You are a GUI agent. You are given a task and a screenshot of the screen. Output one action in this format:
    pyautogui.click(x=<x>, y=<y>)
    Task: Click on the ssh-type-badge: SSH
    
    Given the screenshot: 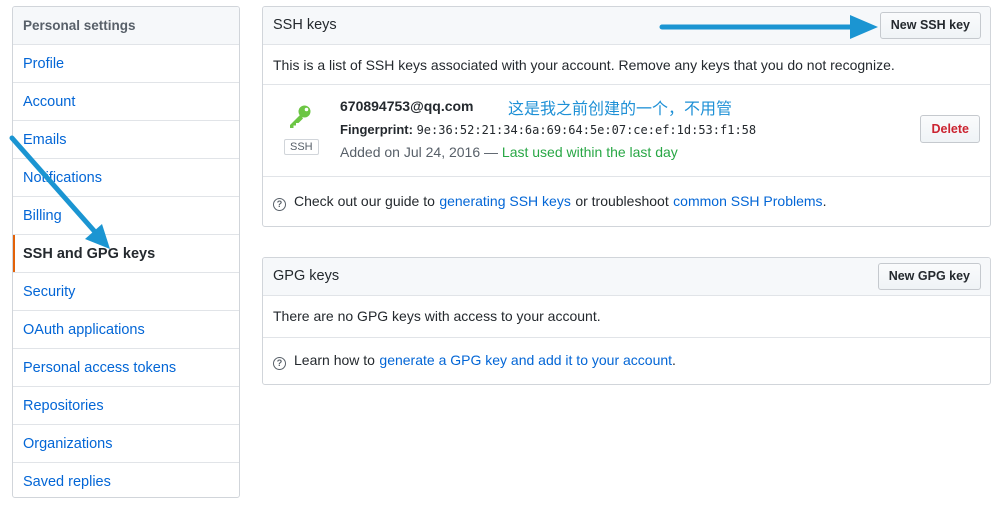 What is the action you would take?
    pyautogui.click(x=301, y=147)
    